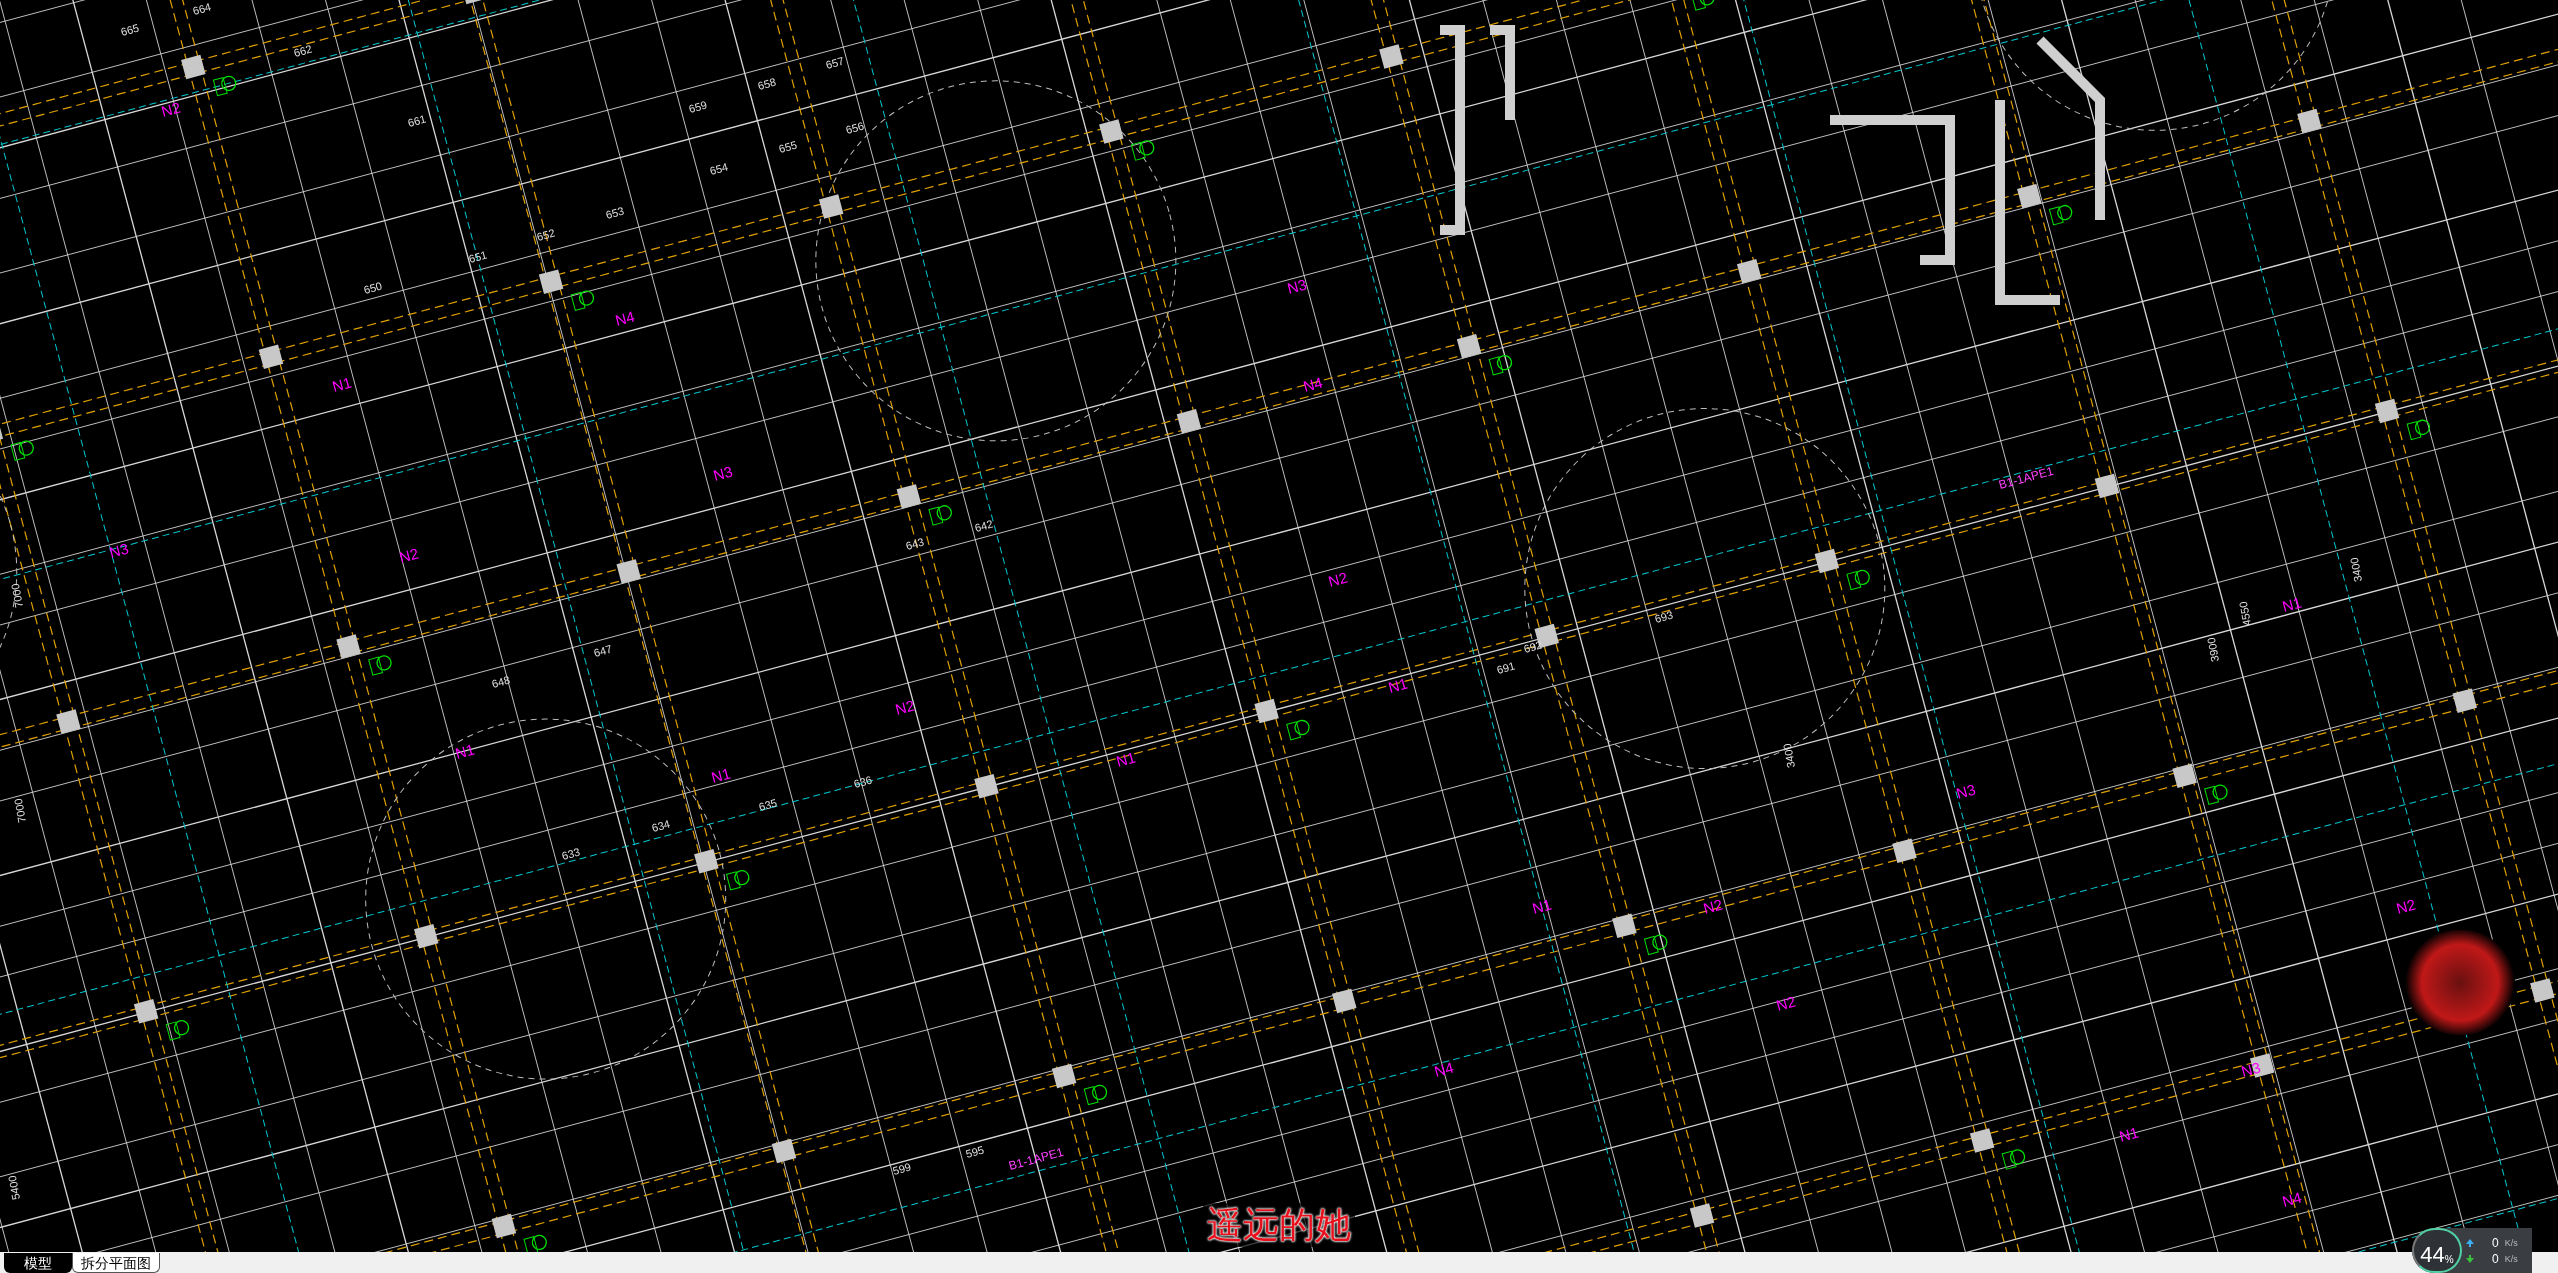 This screenshot has width=2558, height=1273. Describe the element at coordinates (719, 168) in the screenshot. I see `room-number: 654` at that location.